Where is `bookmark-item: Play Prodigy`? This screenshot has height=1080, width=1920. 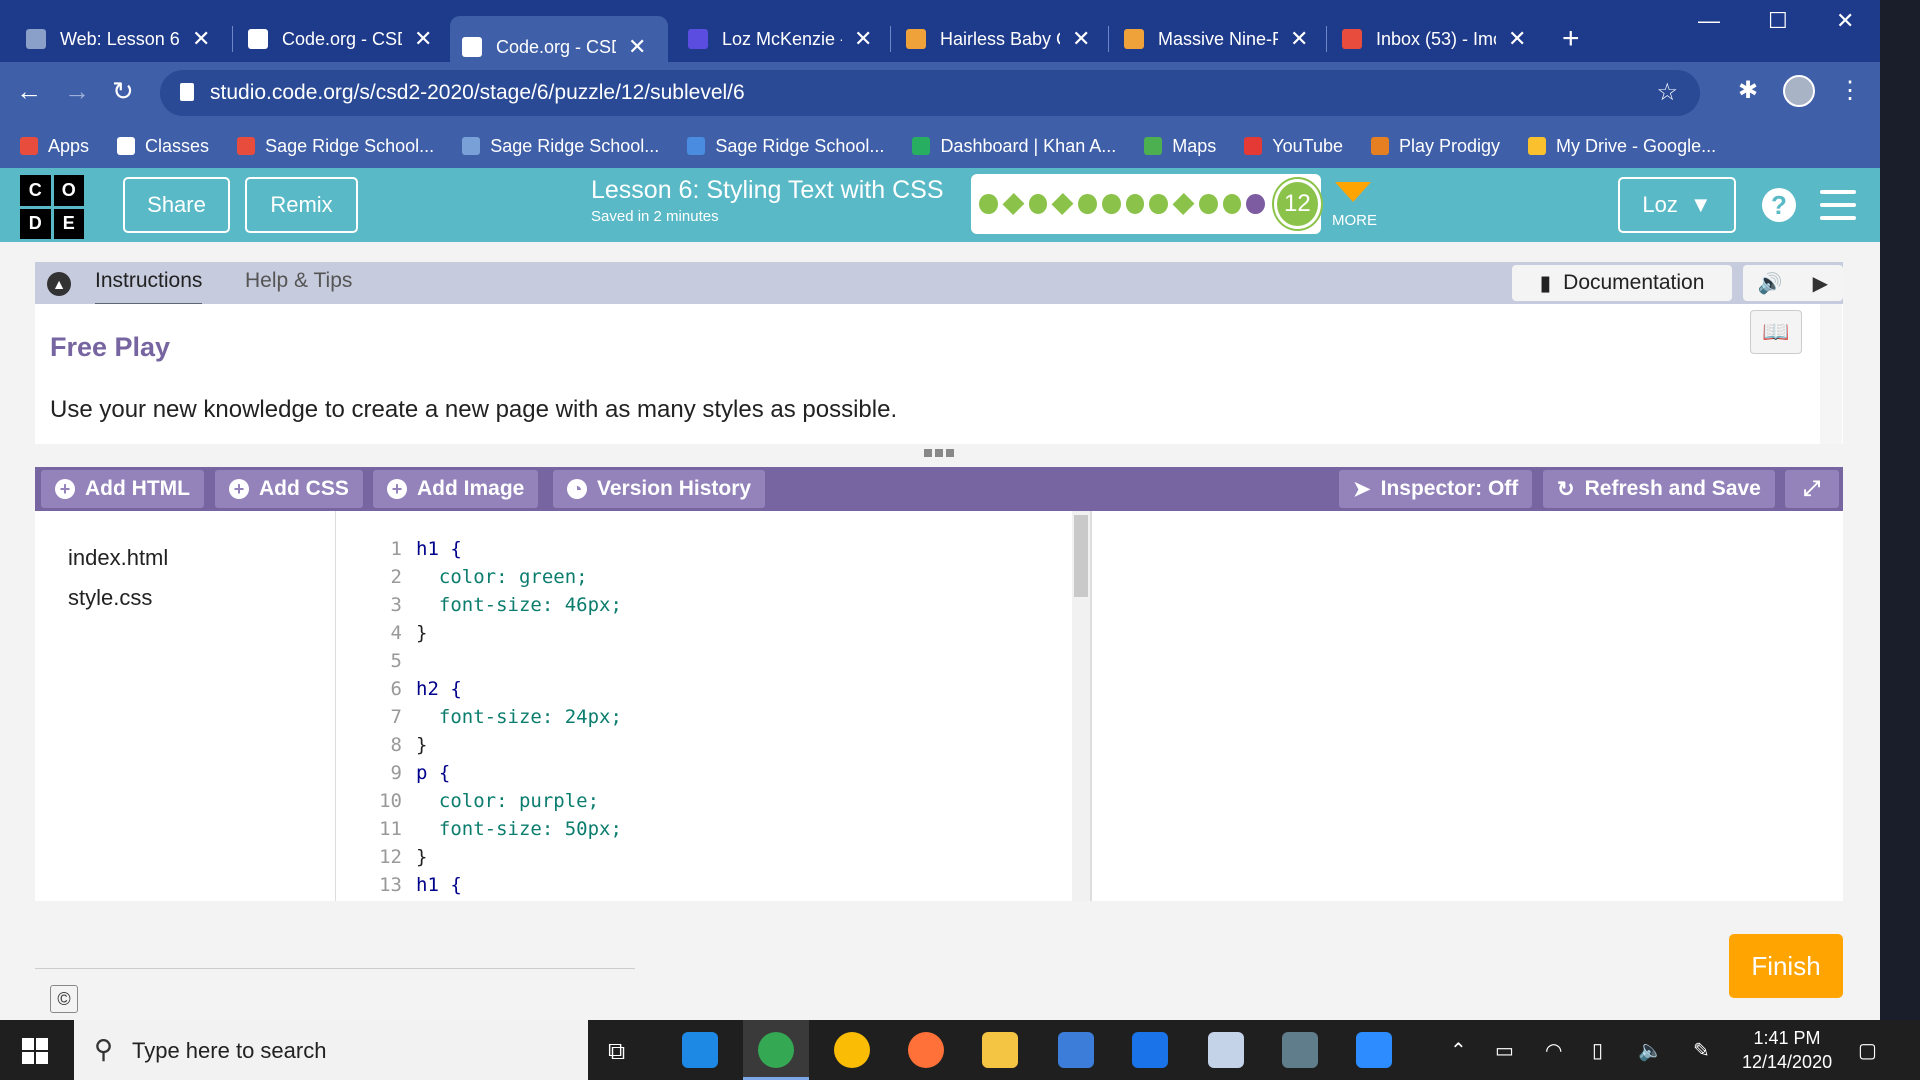 bookmark-item: Play Prodigy is located at coordinates (1435, 146).